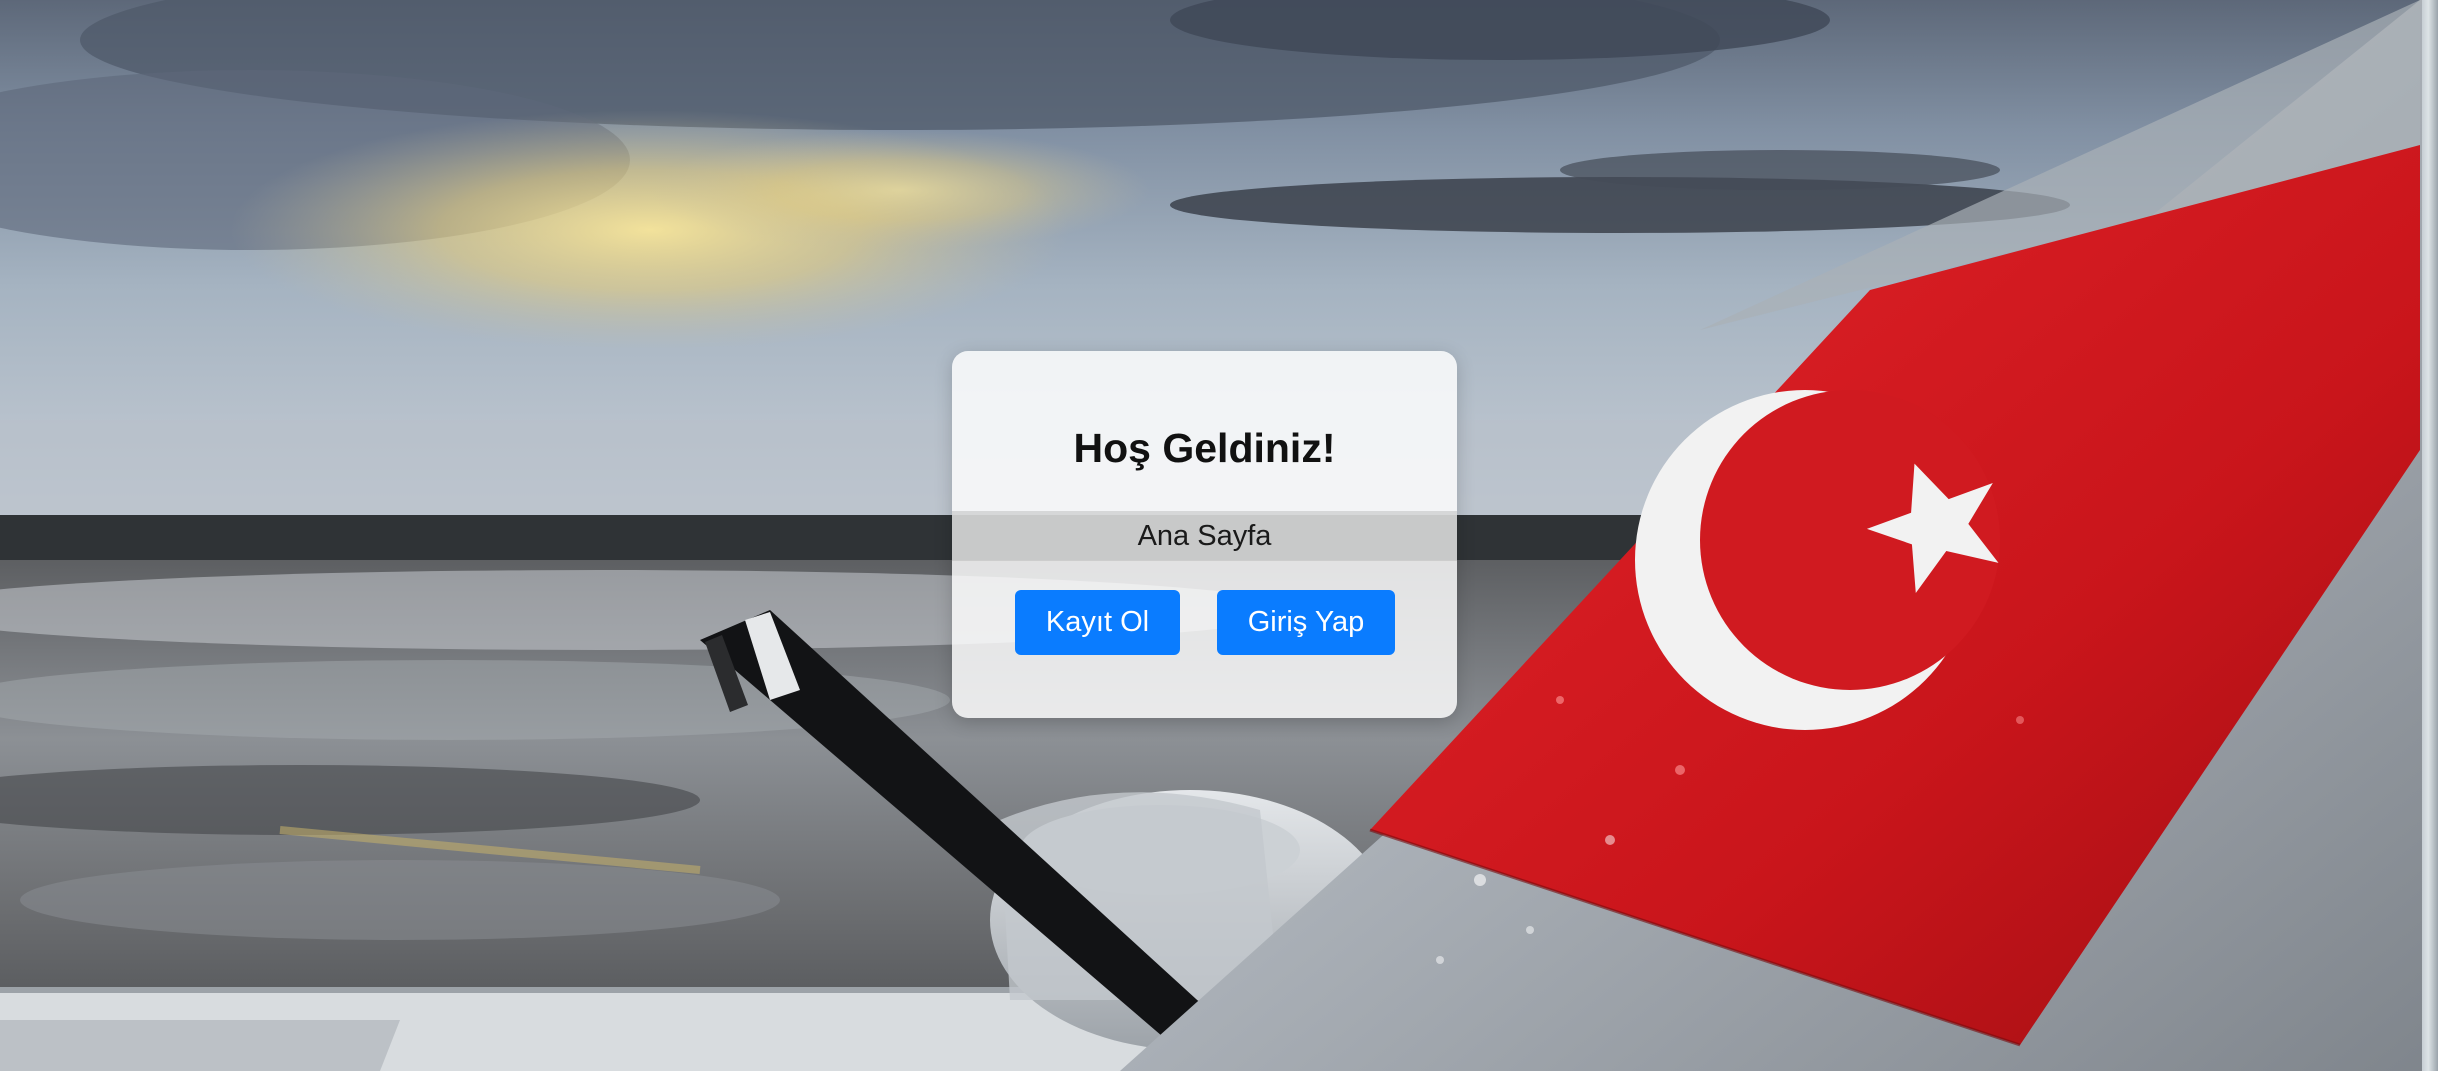 This screenshot has height=1071, width=2438. I want to click on welcome-title: Hoş Geldiniz!, so click(1204, 448).